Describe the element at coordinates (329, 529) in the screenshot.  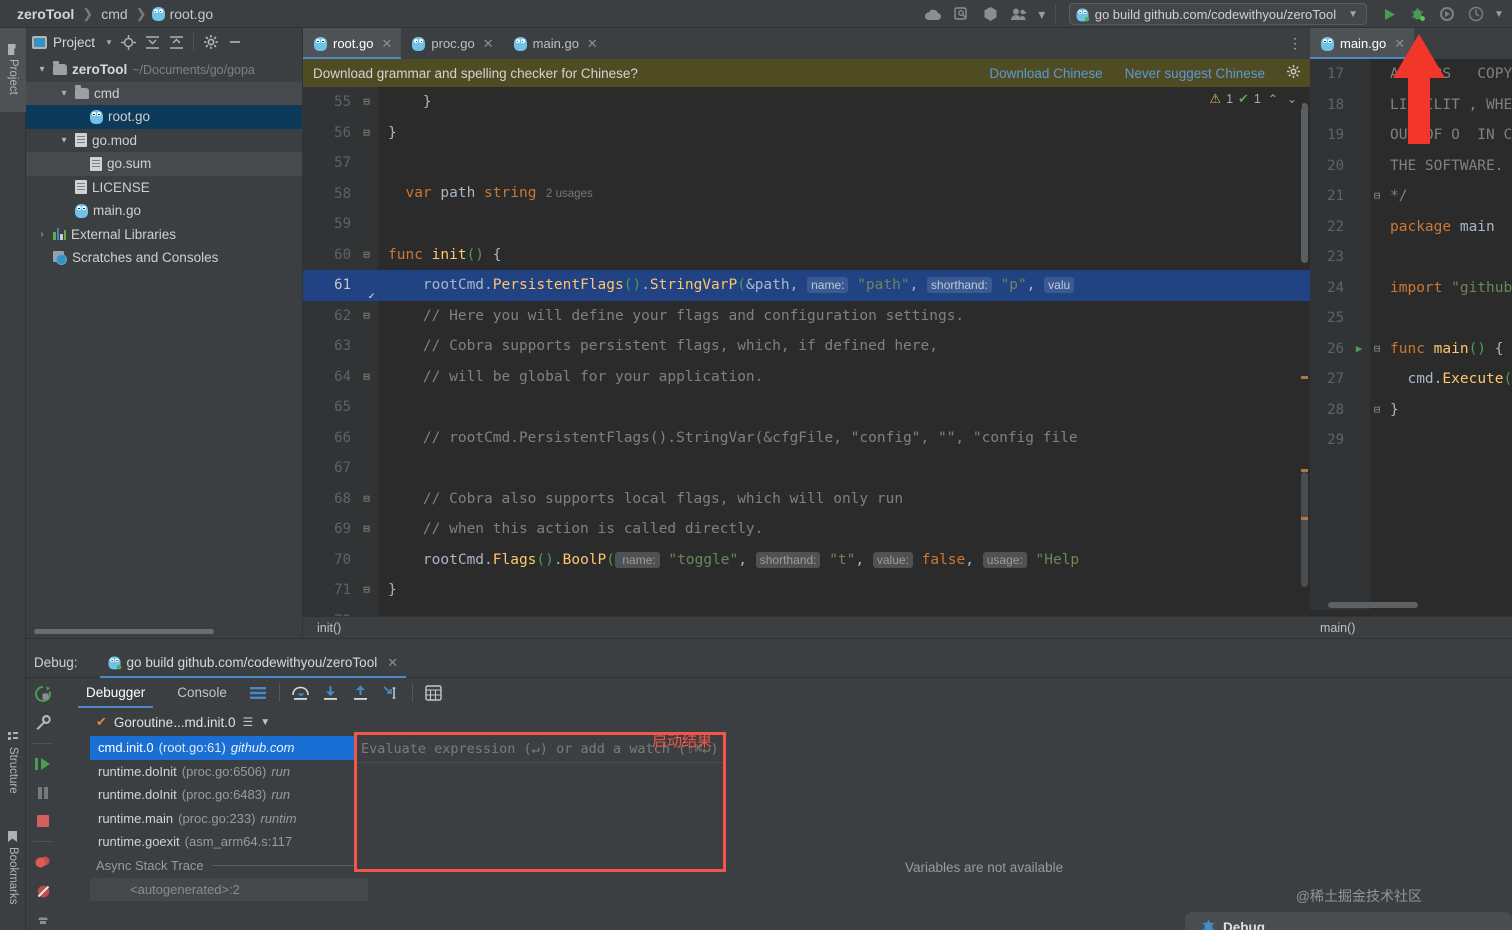
I see `line-number: 69` at that location.